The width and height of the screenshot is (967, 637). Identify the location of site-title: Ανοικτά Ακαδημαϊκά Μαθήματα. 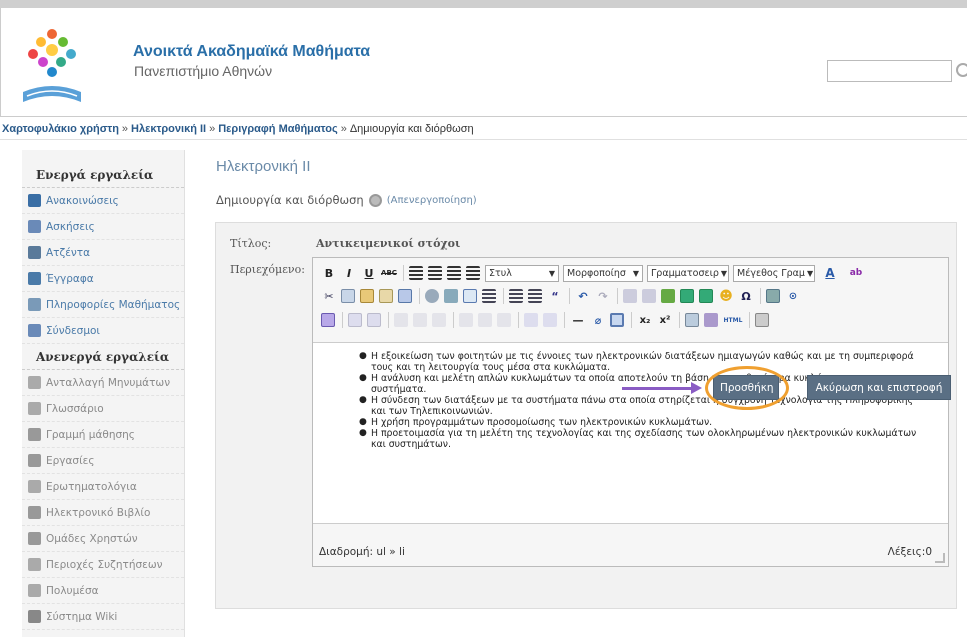
(251, 52).